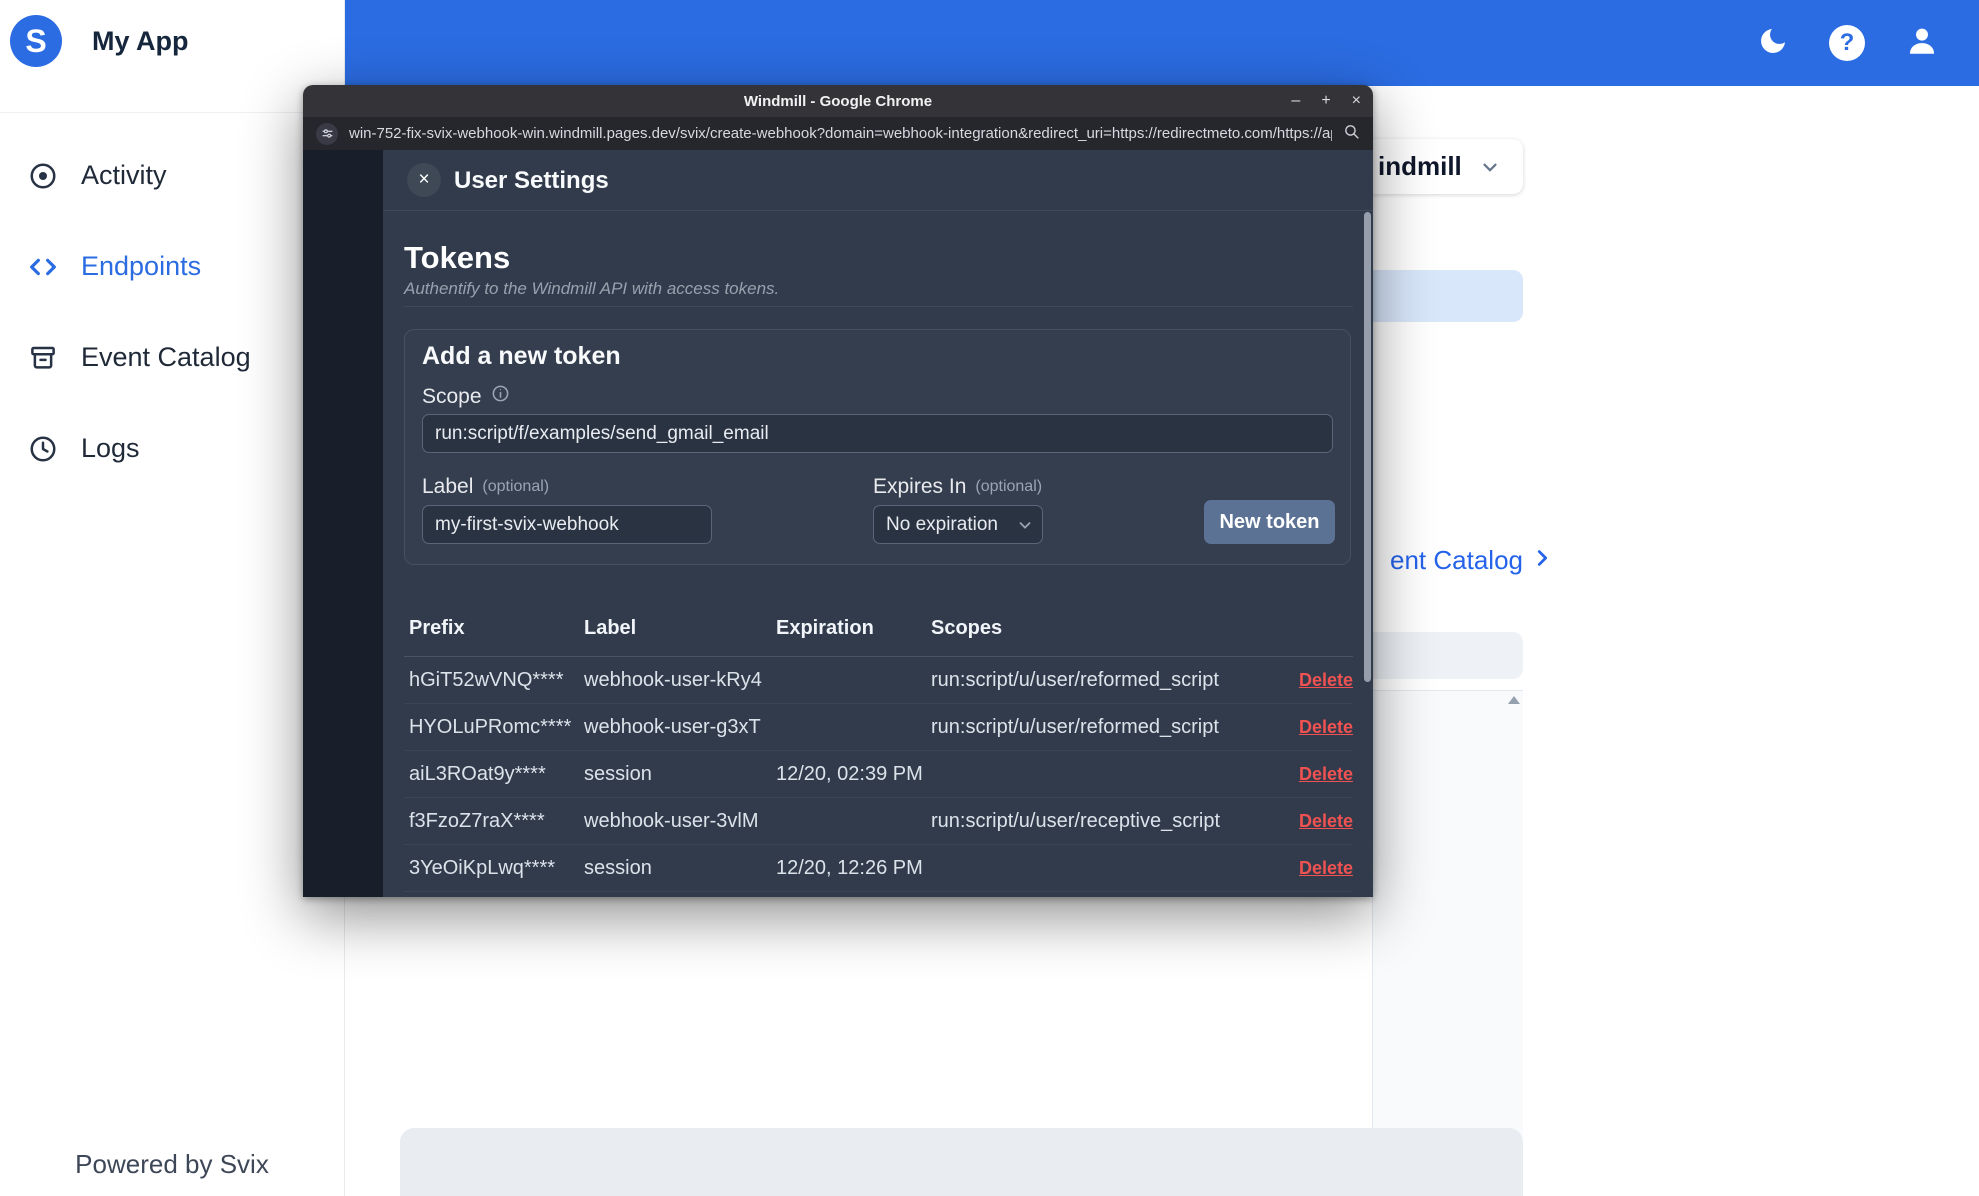 Image resolution: width=1979 pixels, height=1196 pixels. Describe the element at coordinates (1847, 43) in the screenshot. I see `help-icon: ?` at that location.